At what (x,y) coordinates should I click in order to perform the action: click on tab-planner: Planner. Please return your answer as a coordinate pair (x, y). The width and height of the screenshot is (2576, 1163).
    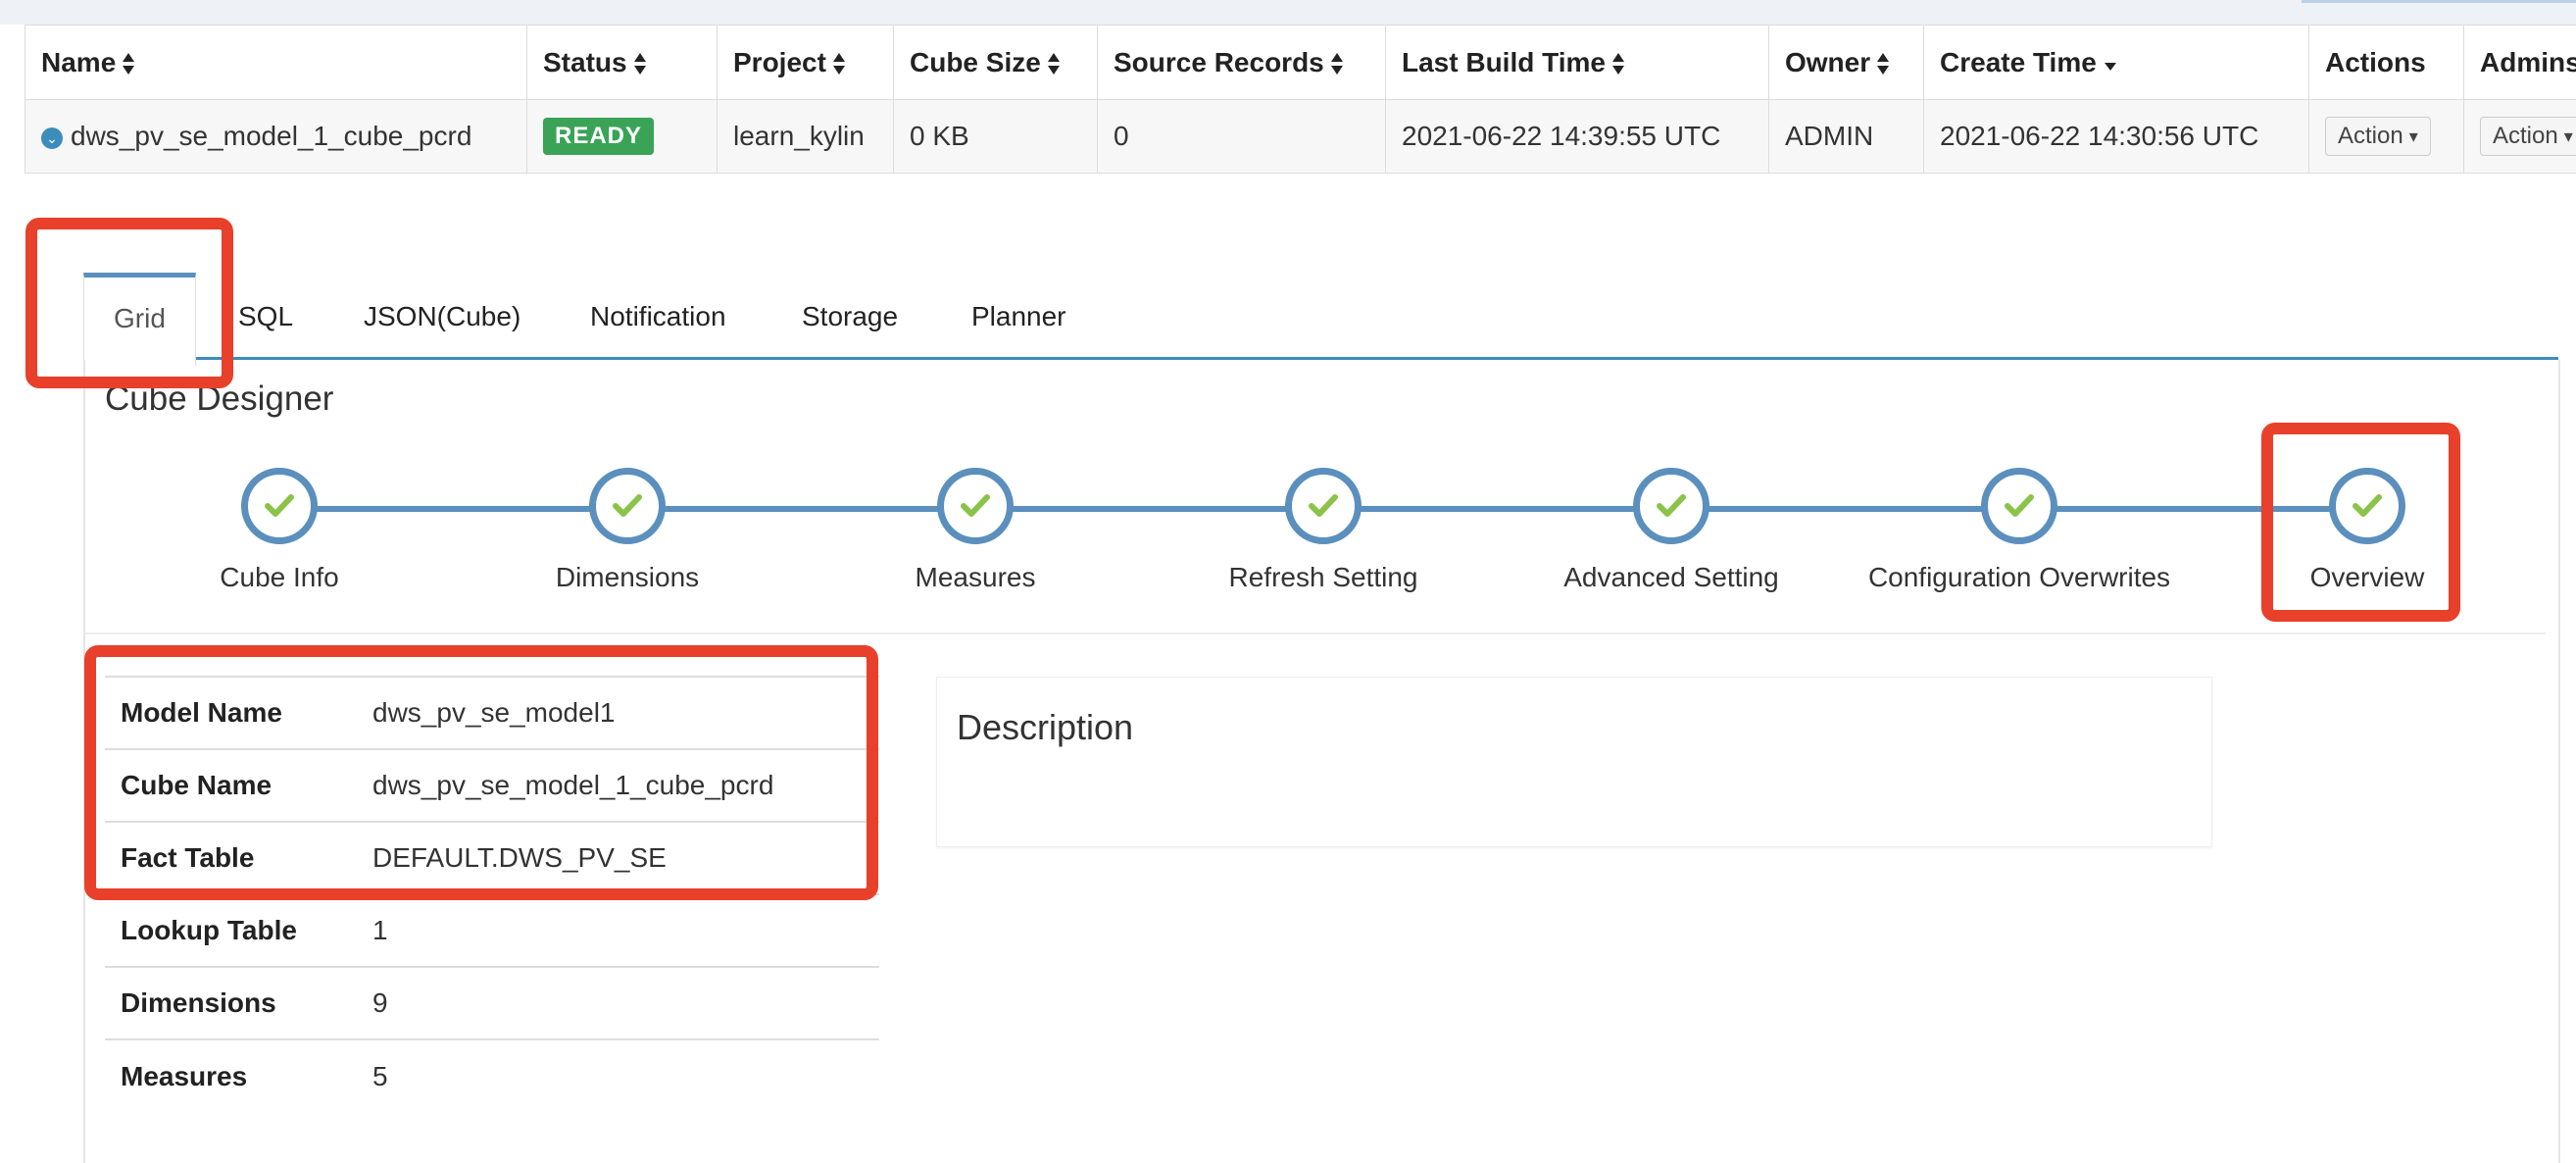
    Looking at the image, I should click on (1018, 317).